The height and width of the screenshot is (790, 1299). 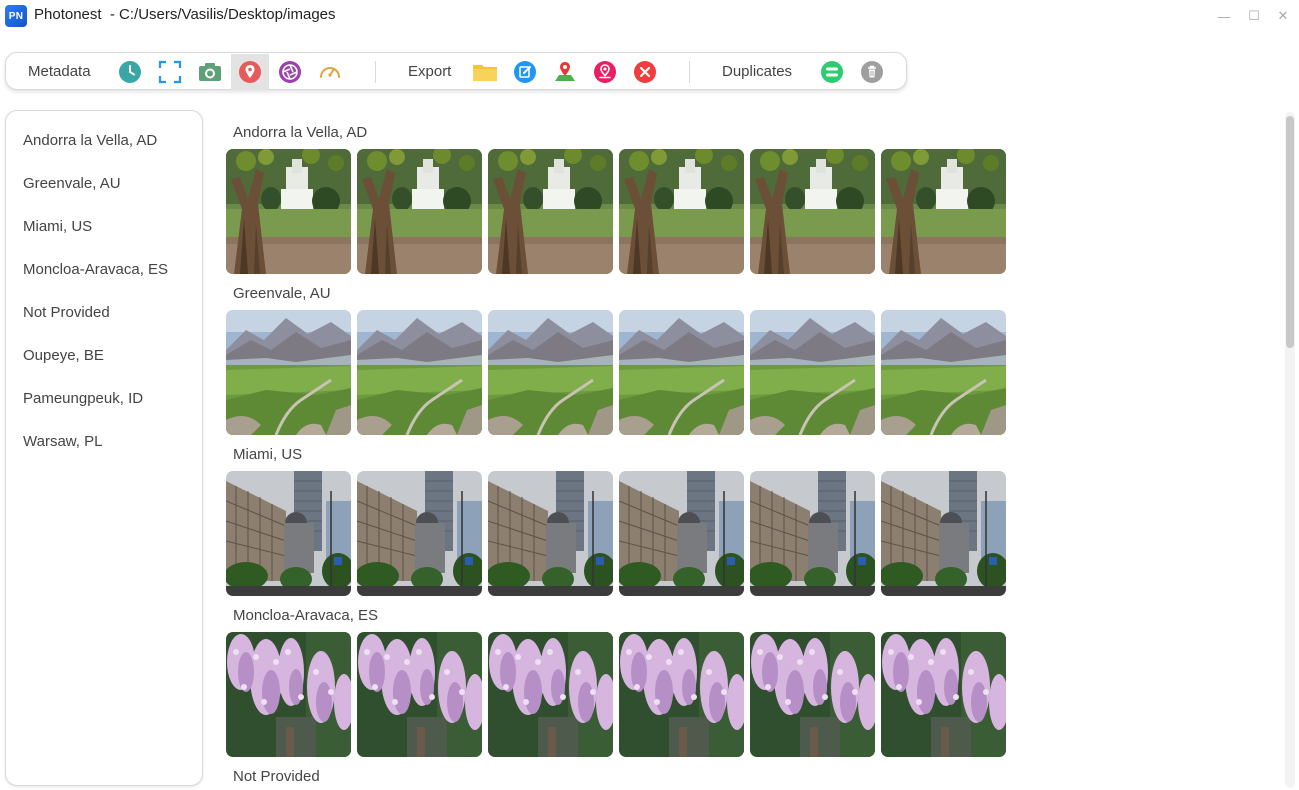 I want to click on folder-icon, so click(x=485, y=73).